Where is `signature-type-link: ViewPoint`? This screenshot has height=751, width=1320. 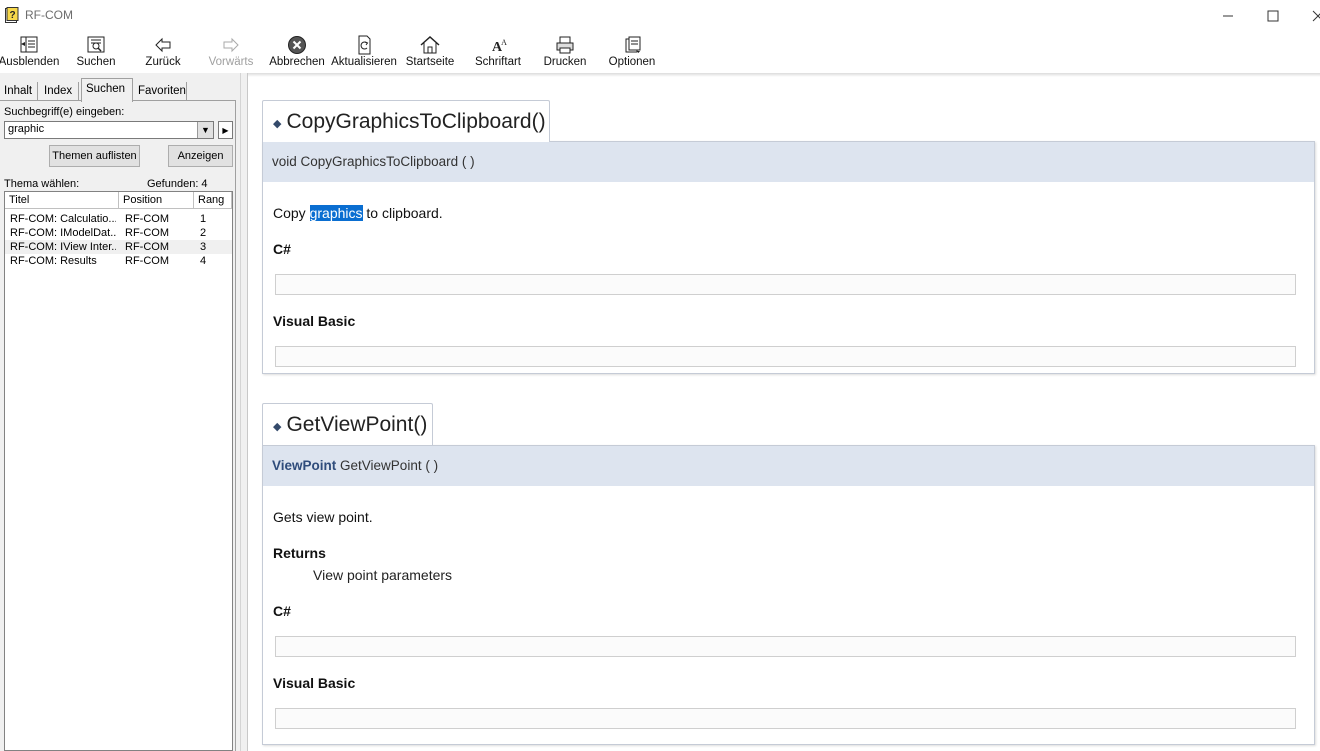
signature-type-link: ViewPoint is located at coordinates (304, 465).